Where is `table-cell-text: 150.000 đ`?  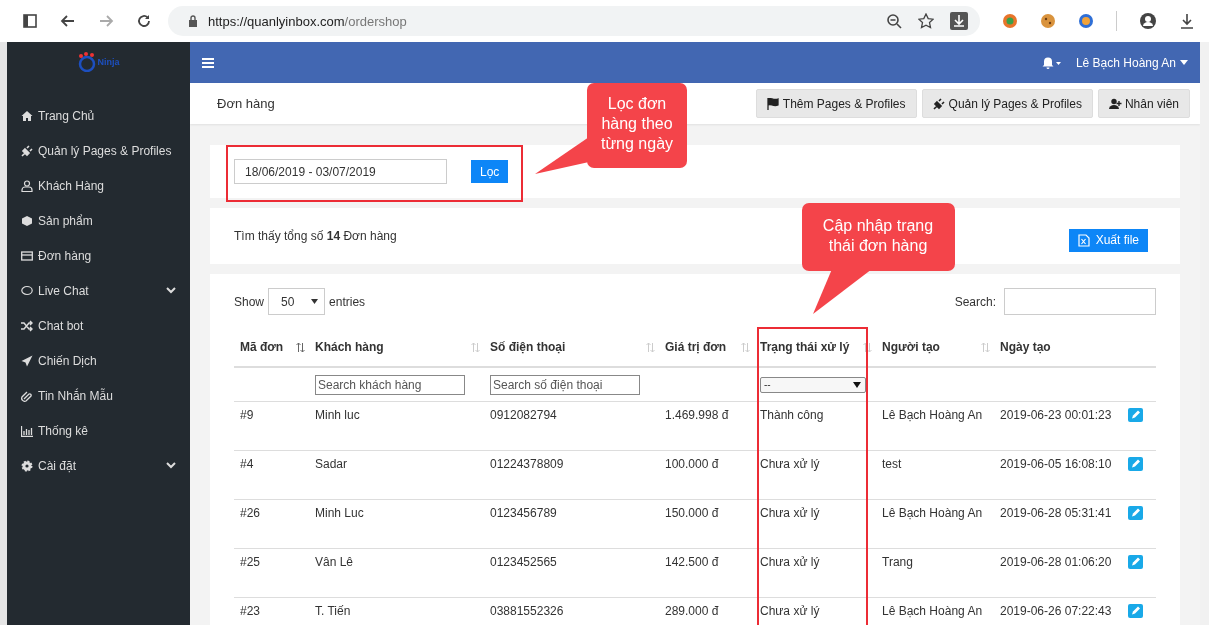 table-cell-text: 150.000 đ is located at coordinates (692, 512).